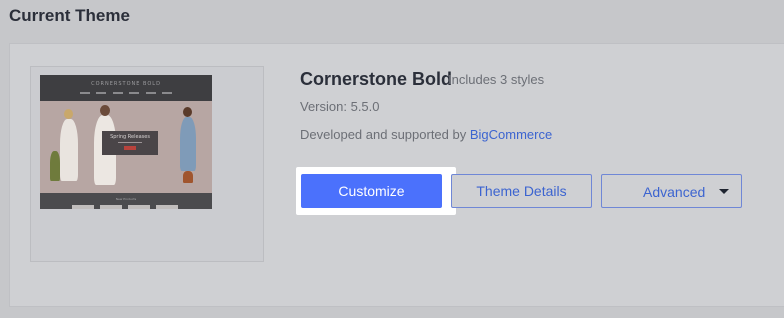 Image resolution: width=784 pixels, height=318 pixels. I want to click on advanced-label: Advanced, so click(674, 192).